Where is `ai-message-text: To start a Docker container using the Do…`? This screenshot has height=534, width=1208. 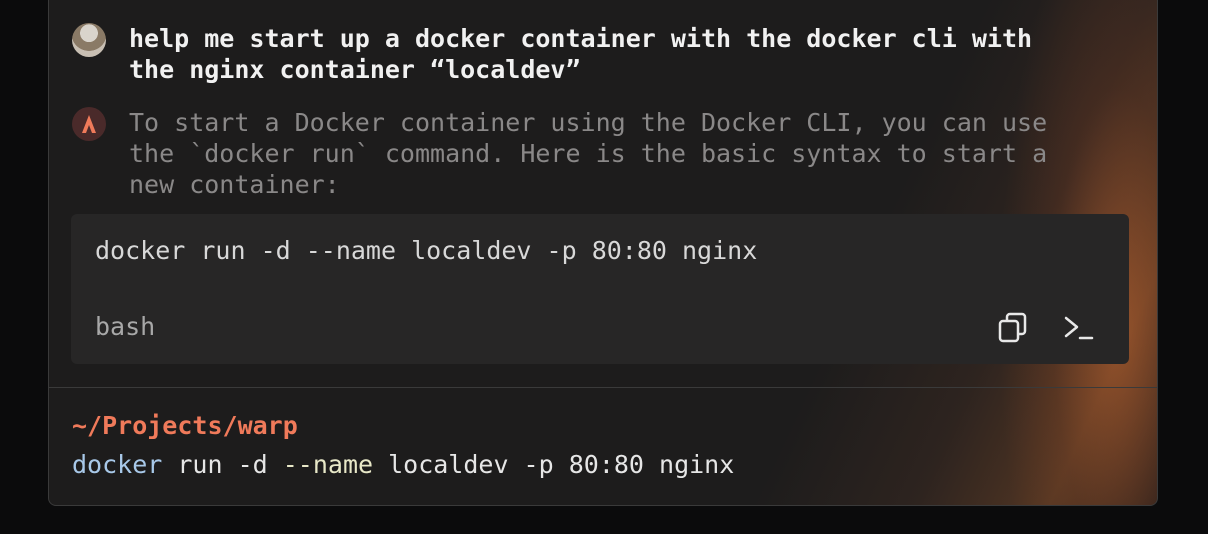
ai-message-text: To start a Docker container using the Do… is located at coordinates (588, 153).